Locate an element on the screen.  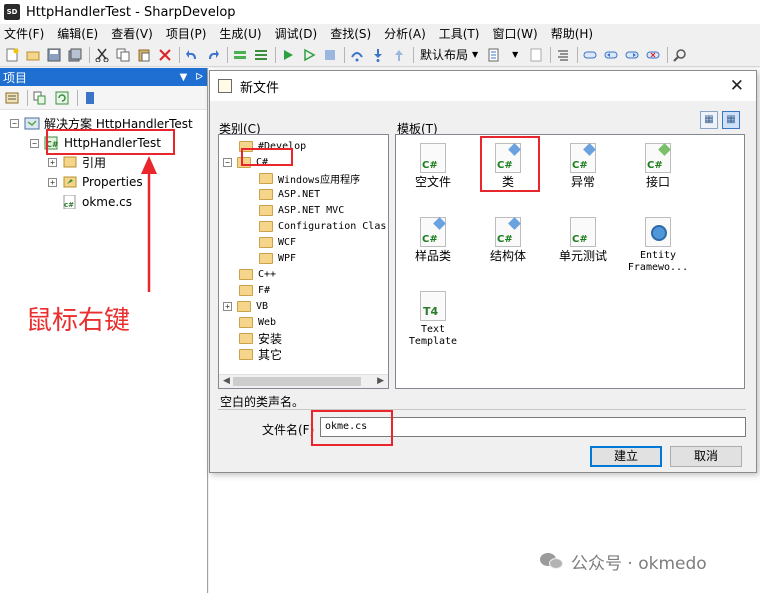
scrollbar-thumb is located at coordinates (297, 381).